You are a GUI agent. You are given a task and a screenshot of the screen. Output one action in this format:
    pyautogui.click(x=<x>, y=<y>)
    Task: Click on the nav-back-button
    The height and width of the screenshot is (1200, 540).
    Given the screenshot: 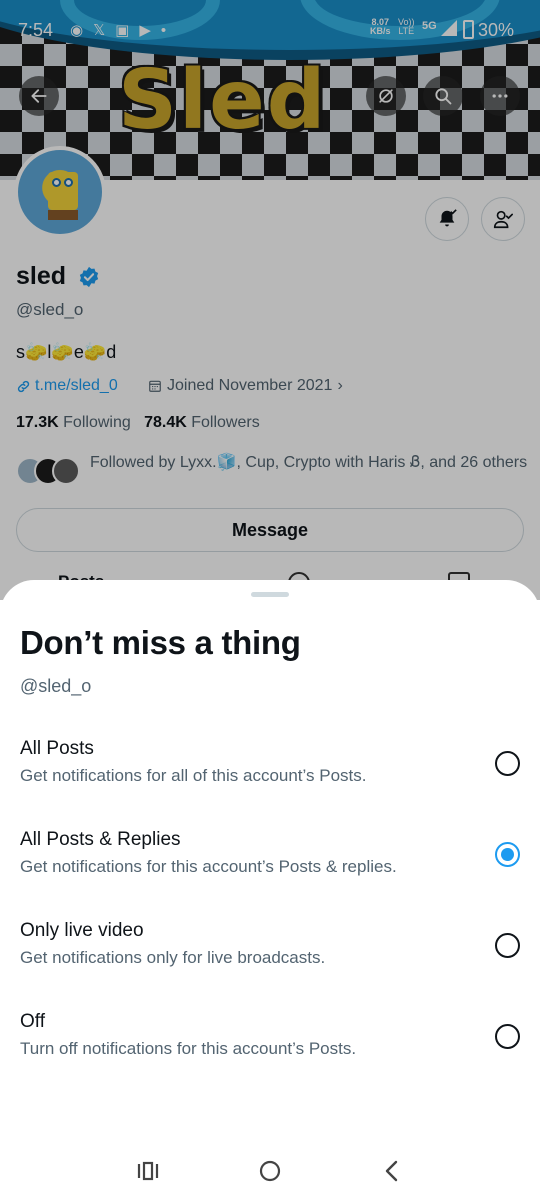 What is the action you would take?
    pyautogui.click(x=392, y=1171)
    